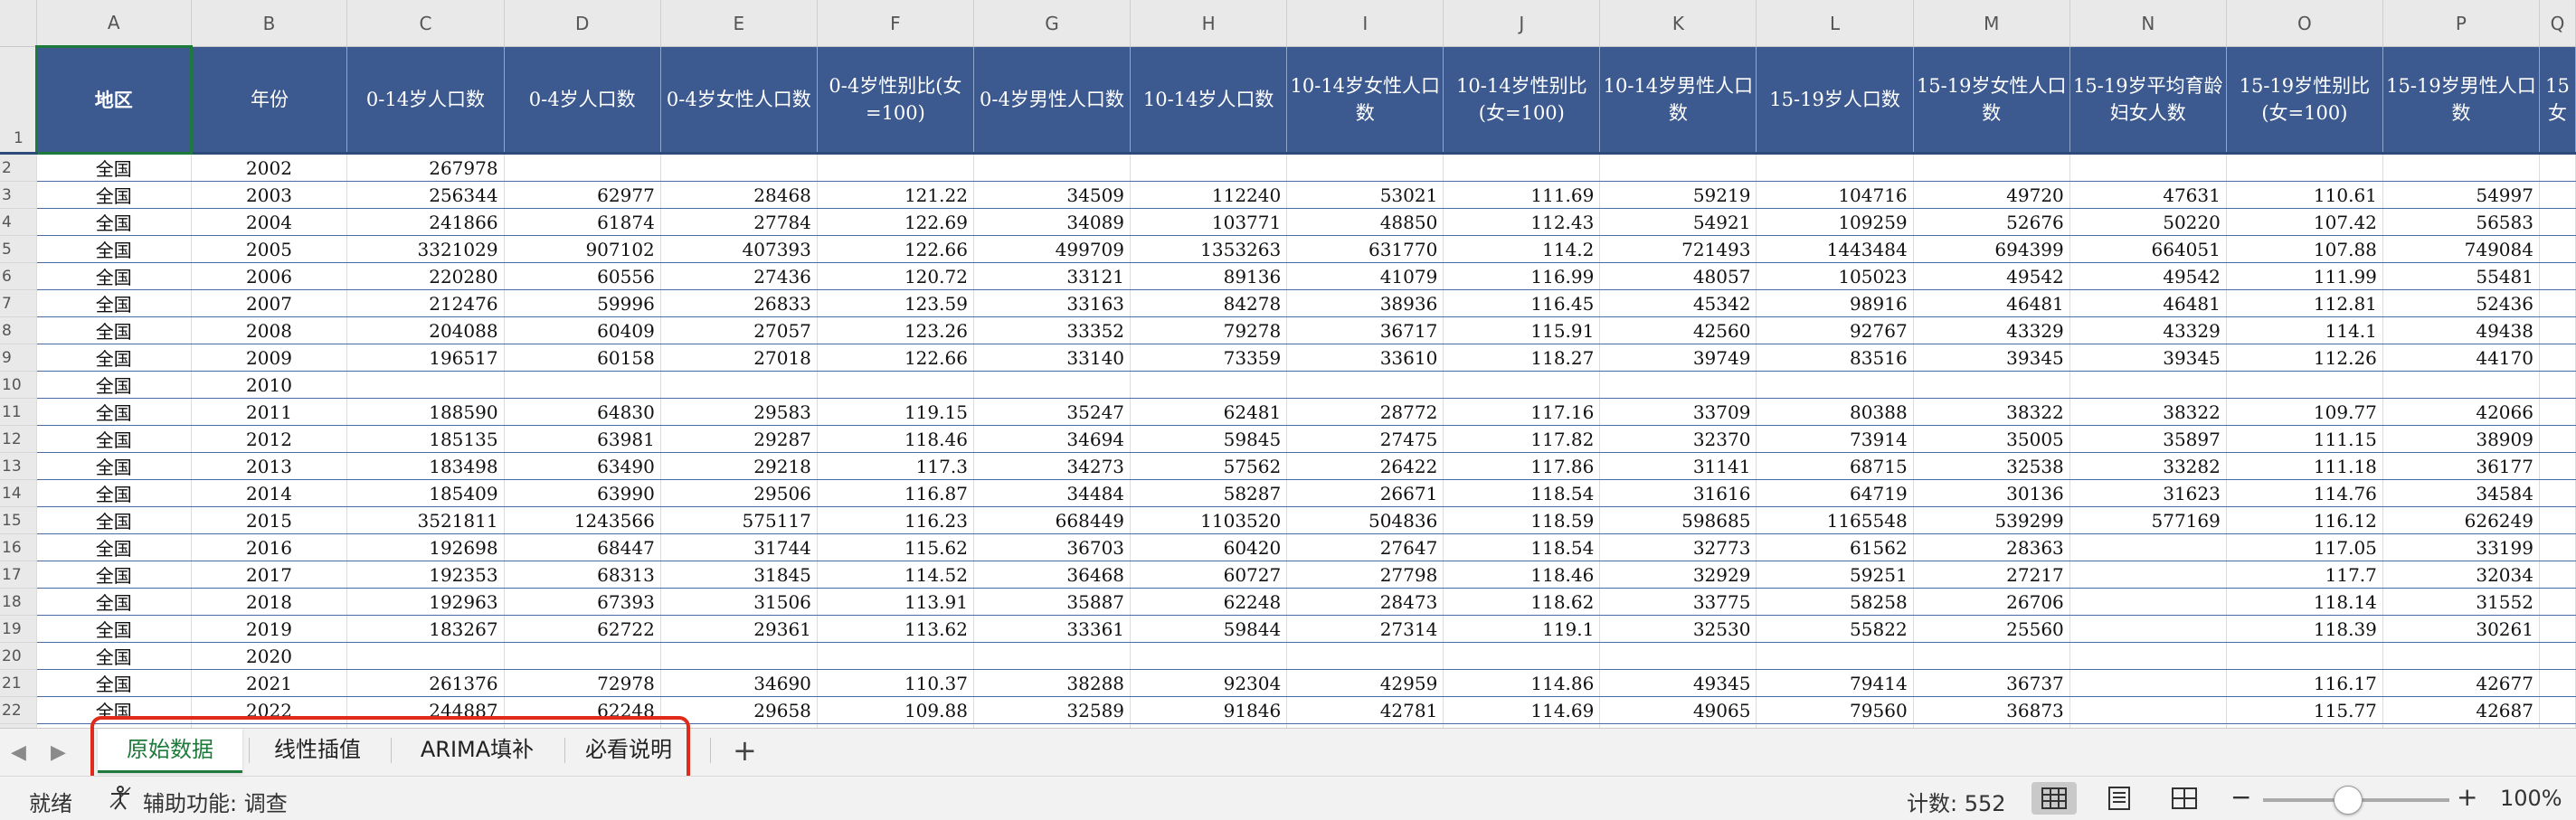 The height and width of the screenshot is (820, 2576). What do you see at coordinates (269, 358) in the screenshot?
I see `data-cell: 2009` at bounding box center [269, 358].